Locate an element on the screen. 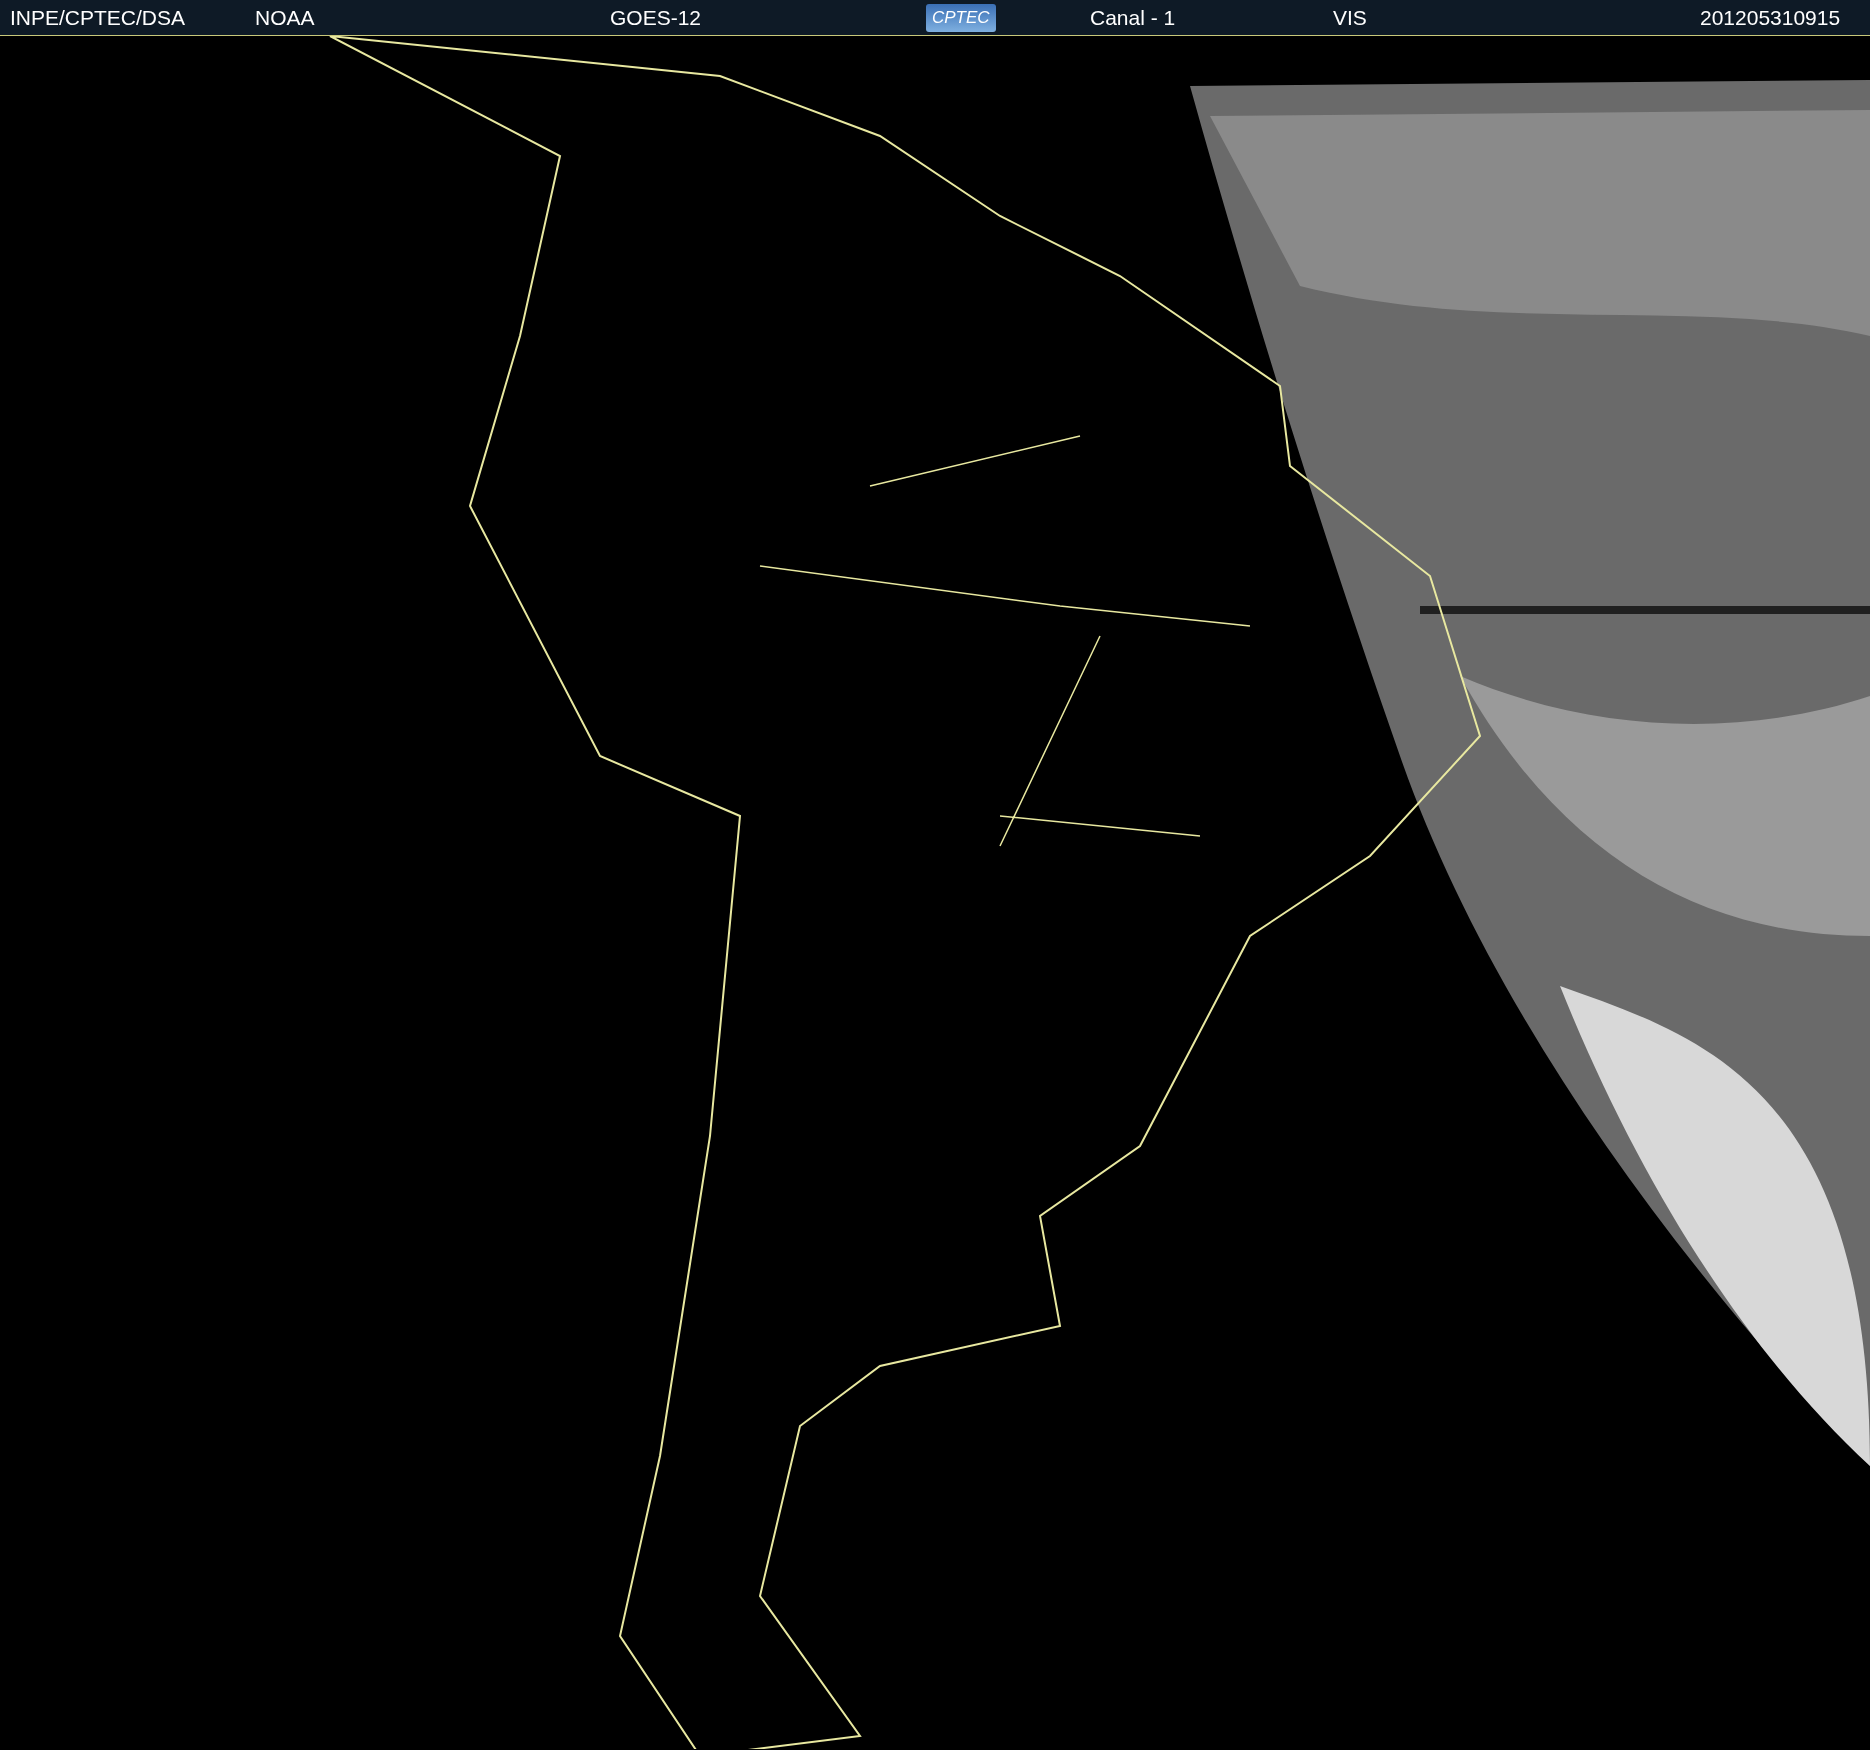 Image resolution: width=1870 pixels, height=1750 pixels. header-label: INPE/CPTEC/DSA is located at coordinates (98, 17).